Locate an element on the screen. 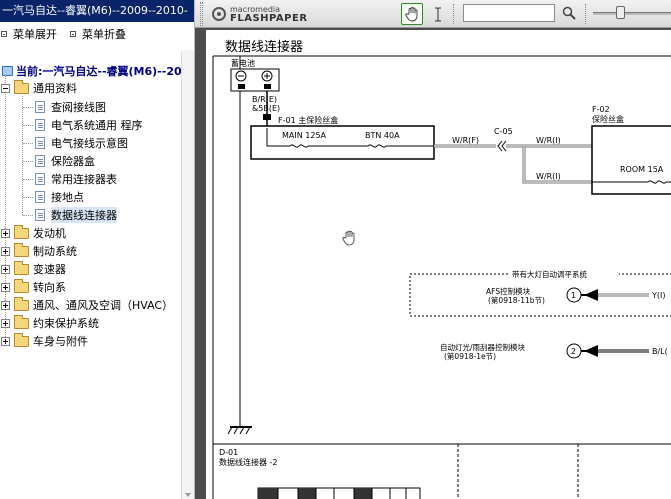  tree-folder-steering: 转向系 is located at coordinates (33, 287).